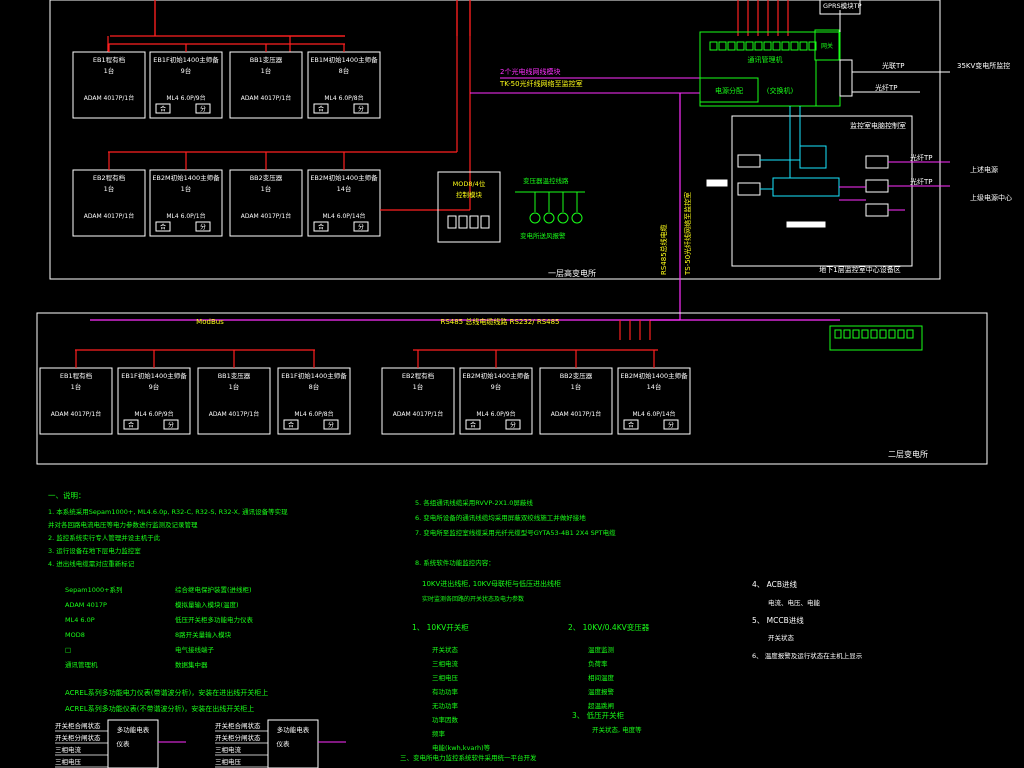 This screenshot has width=1024, height=768. I want to click on legend-key: MOD8, so click(75, 635).